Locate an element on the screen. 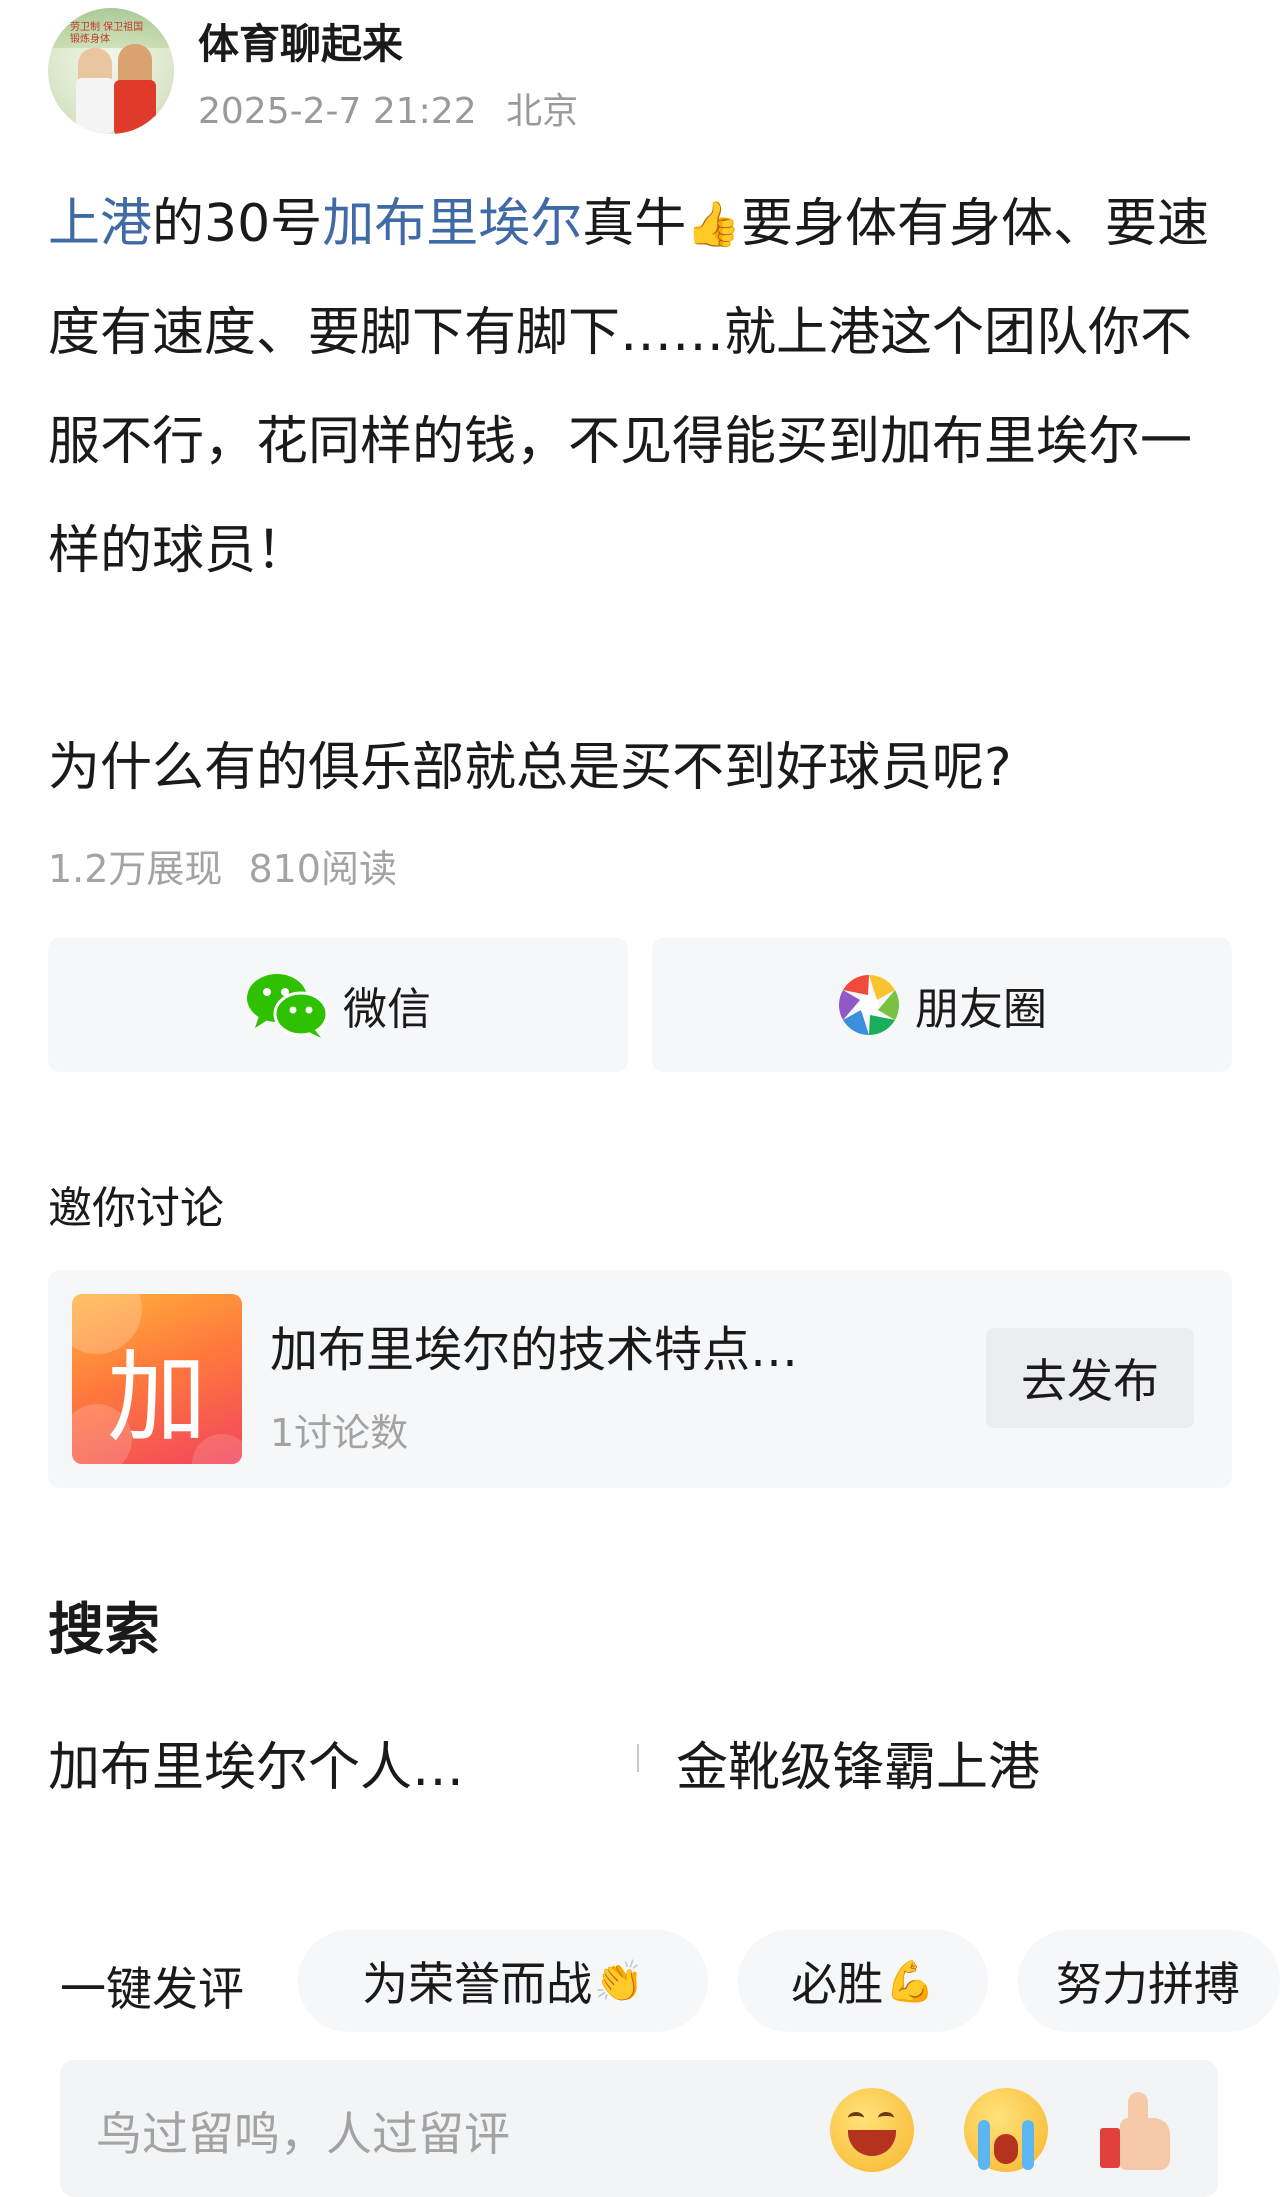 The width and height of the screenshot is (1280, 2197). topic-link-gabriel: 加布里埃尔 is located at coordinates (452, 224).